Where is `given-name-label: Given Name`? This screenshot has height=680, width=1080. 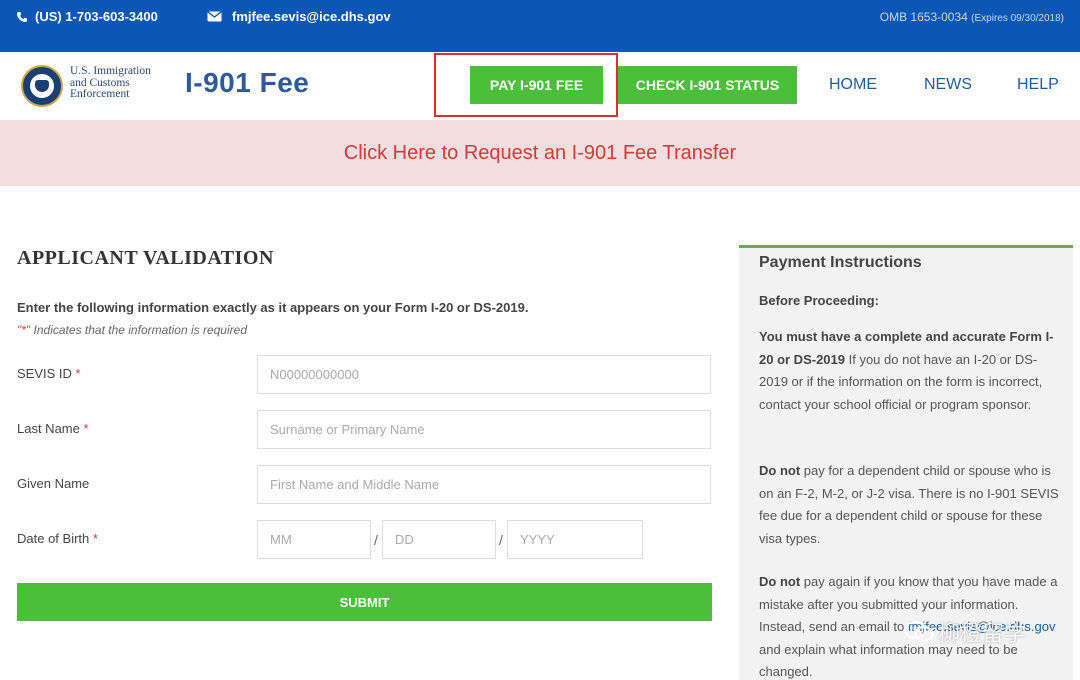 given-name-label: Given Name is located at coordinates (53, 483).